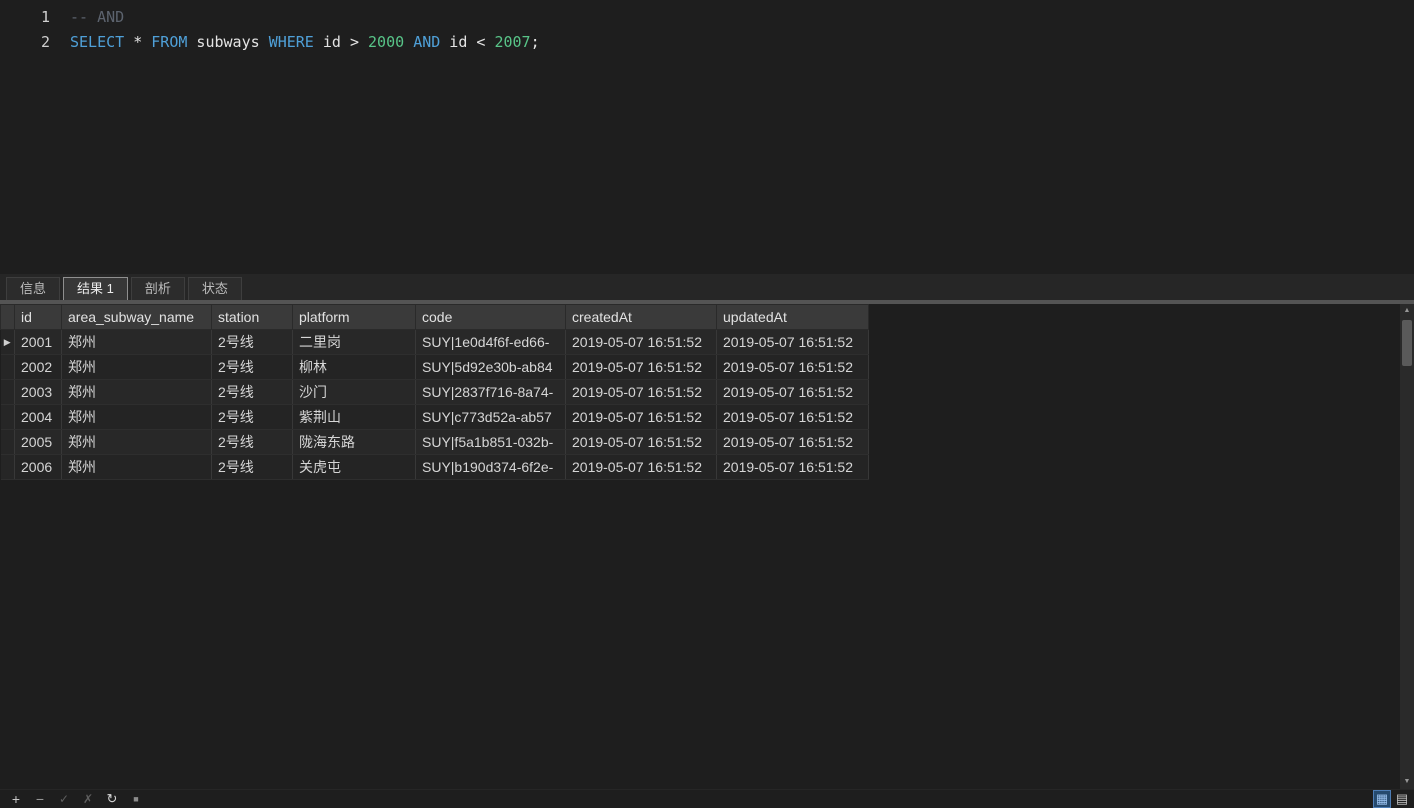 The image size is (1414, 808). I want to click on cell-code: SUY|1e0d4f6f-ed66-, so click(490, 342).